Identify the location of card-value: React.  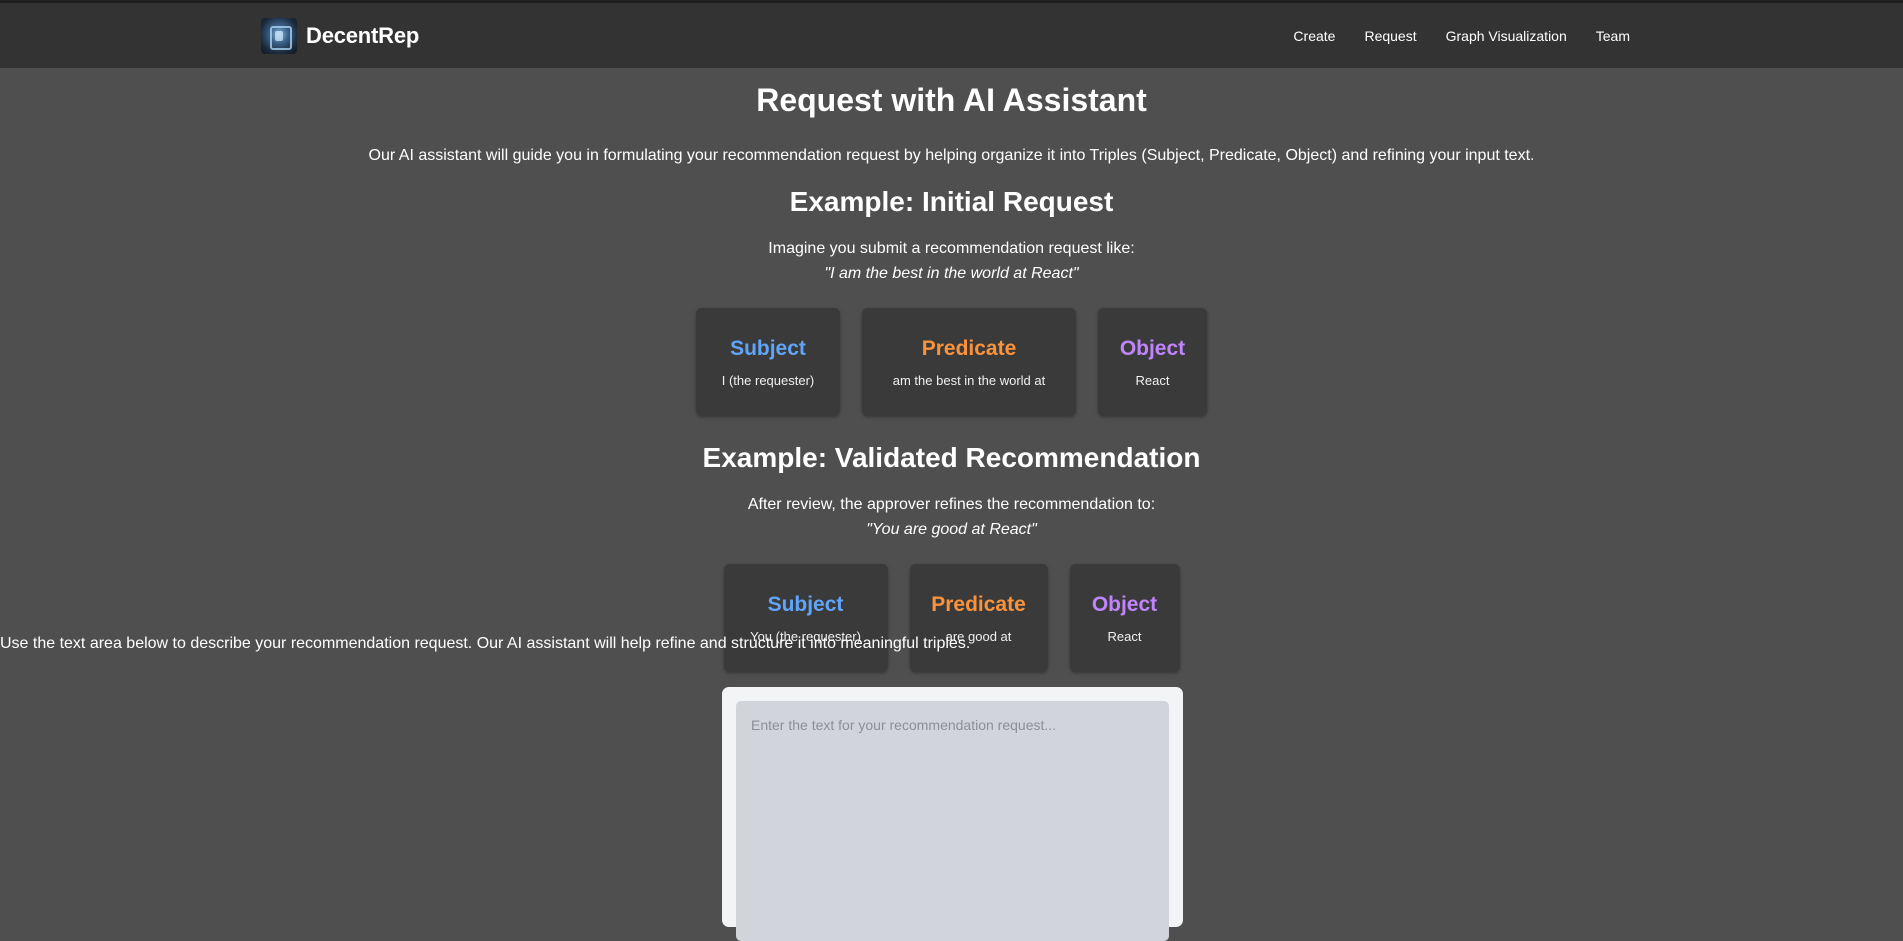
(1152, 380).